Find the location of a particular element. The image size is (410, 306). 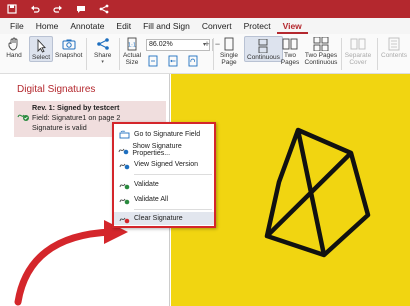

menu-item-validate: Validate is located at coordinates (164, 184).